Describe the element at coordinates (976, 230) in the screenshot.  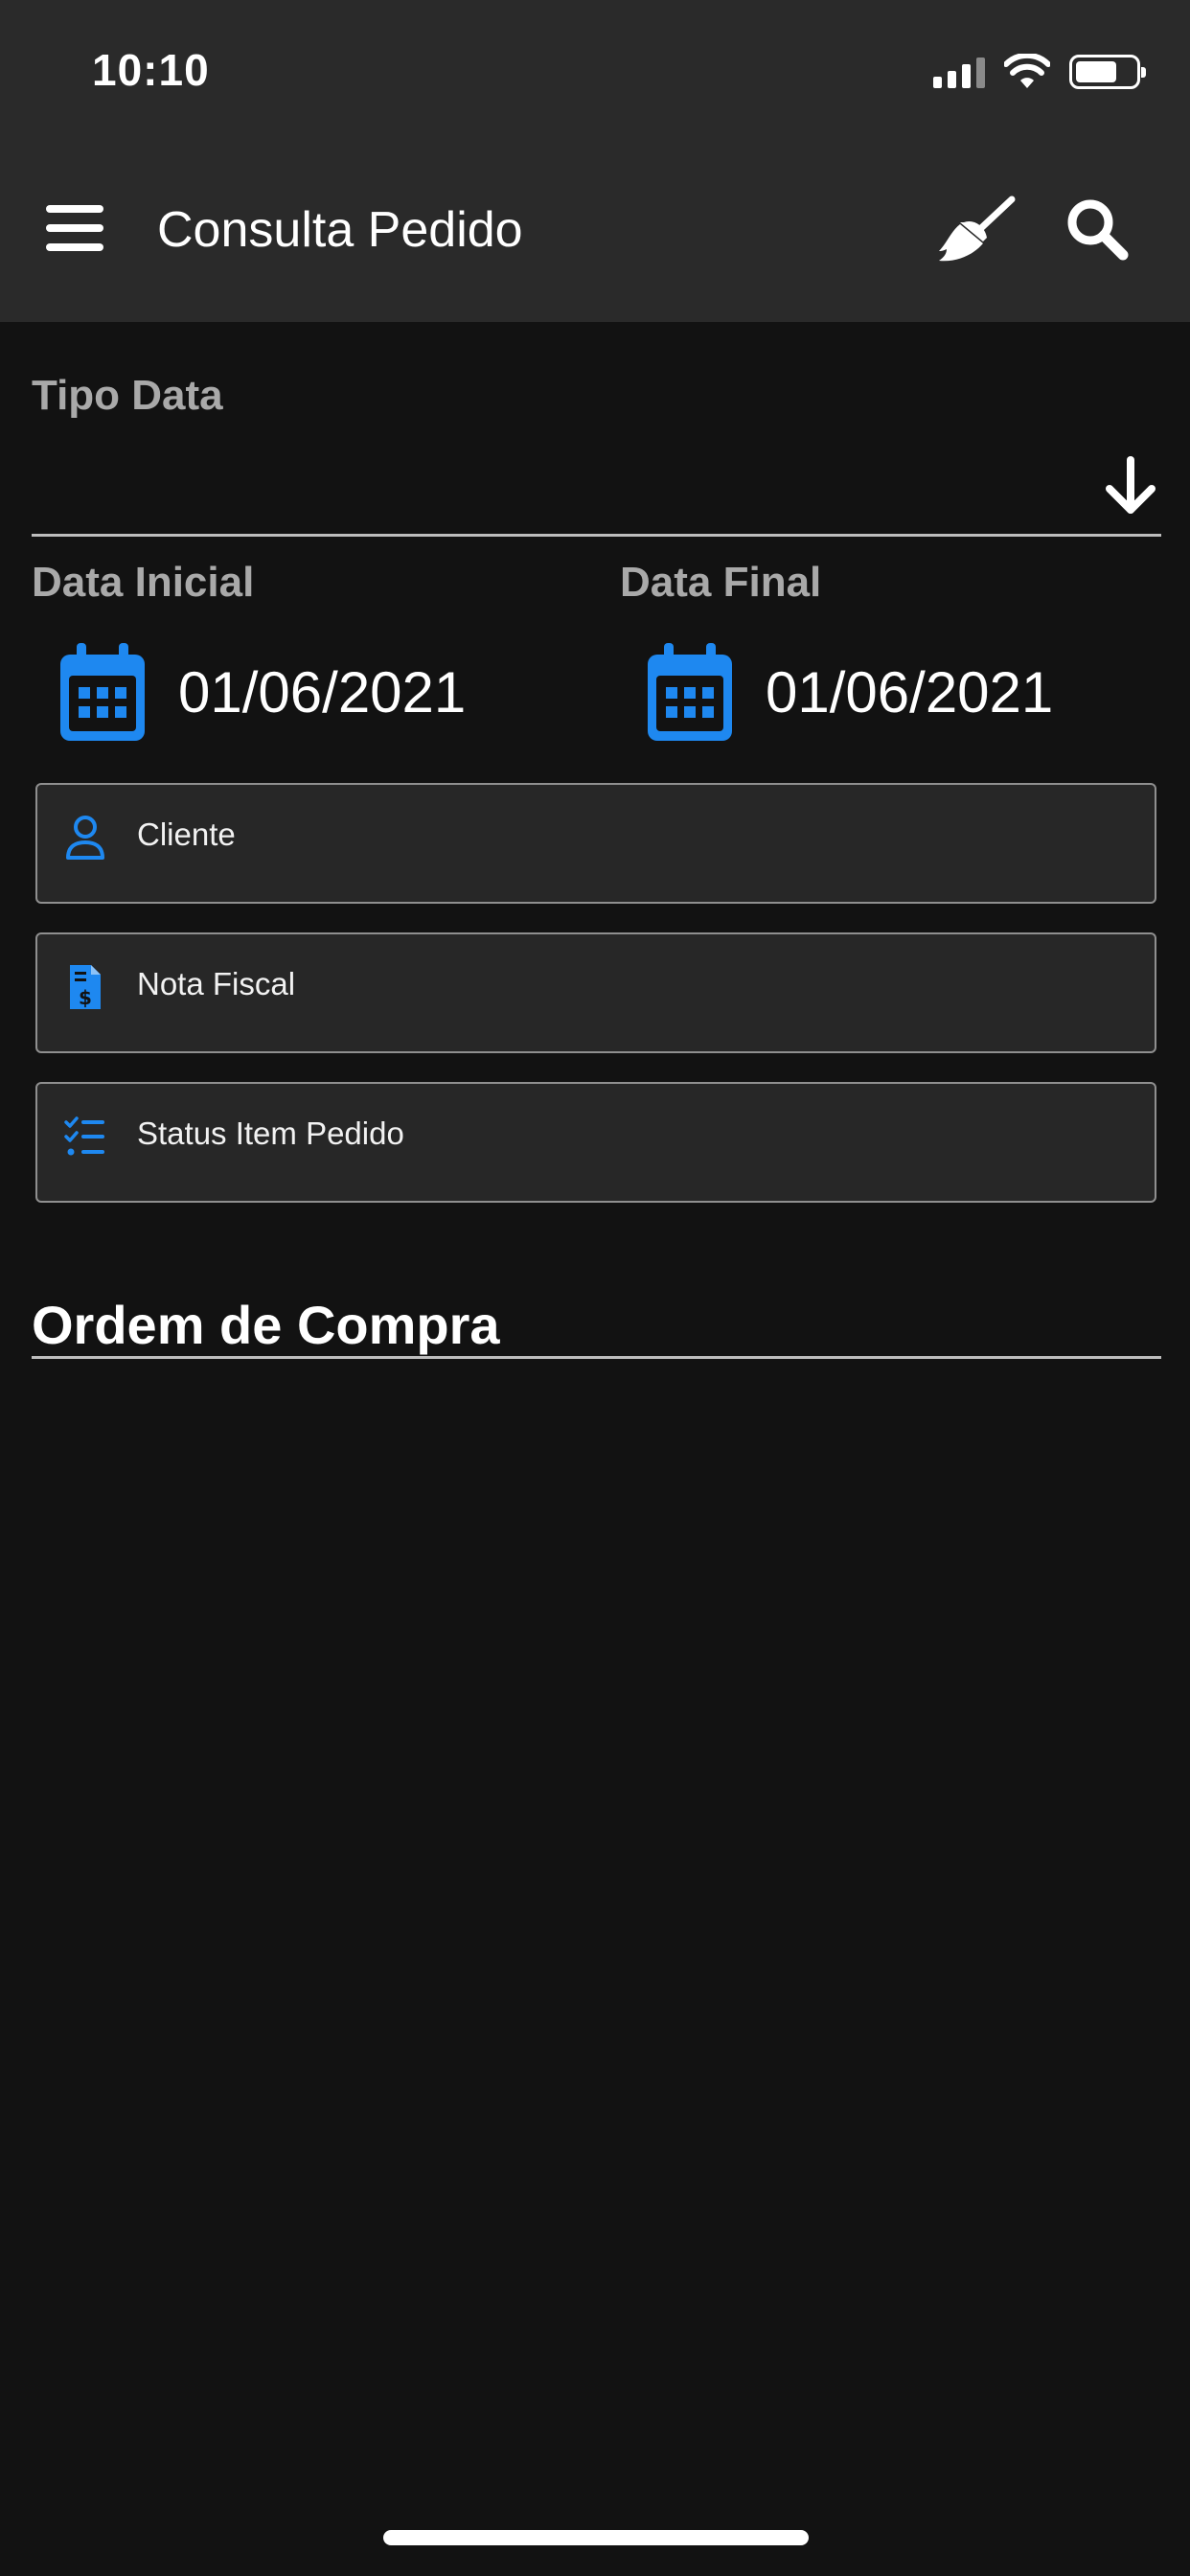
I see `broom-icon` at that location.